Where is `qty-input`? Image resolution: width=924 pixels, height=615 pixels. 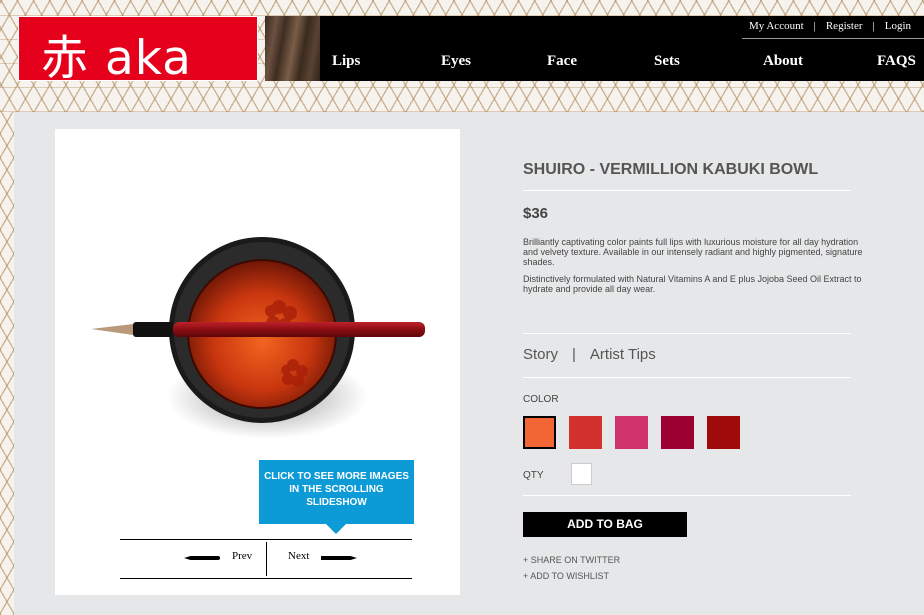
qty-input is located at coordinates (581, 474).